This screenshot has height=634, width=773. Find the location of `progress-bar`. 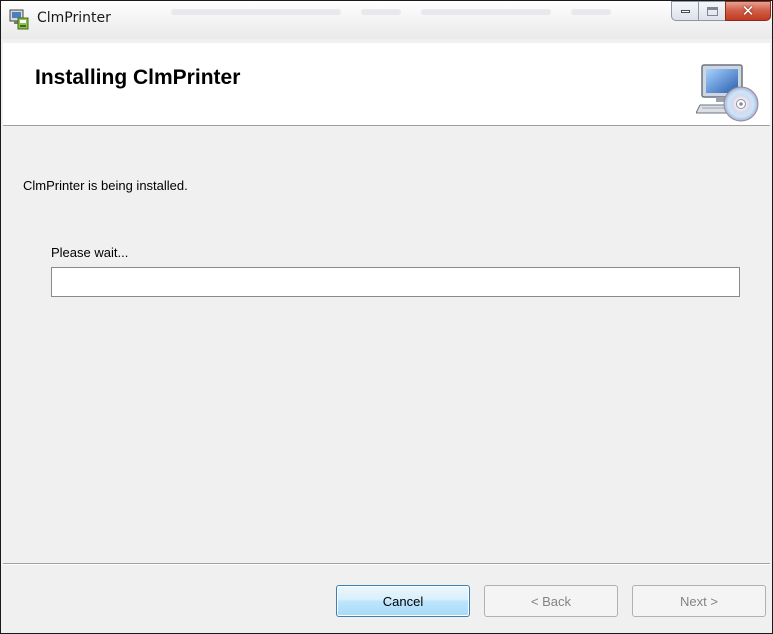

progress-bar is located at coordinates (395, 282).